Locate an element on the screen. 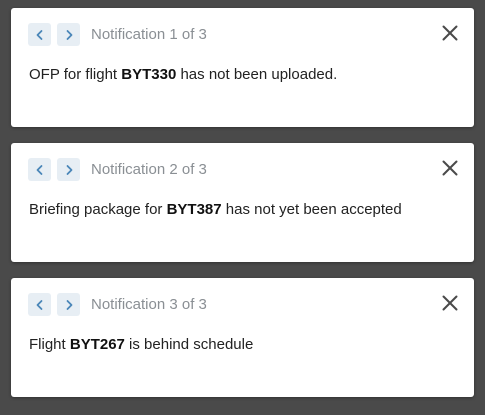 The image size is (485, 415). message-text-before: OFP for flight is located at coordinates (75, 74).